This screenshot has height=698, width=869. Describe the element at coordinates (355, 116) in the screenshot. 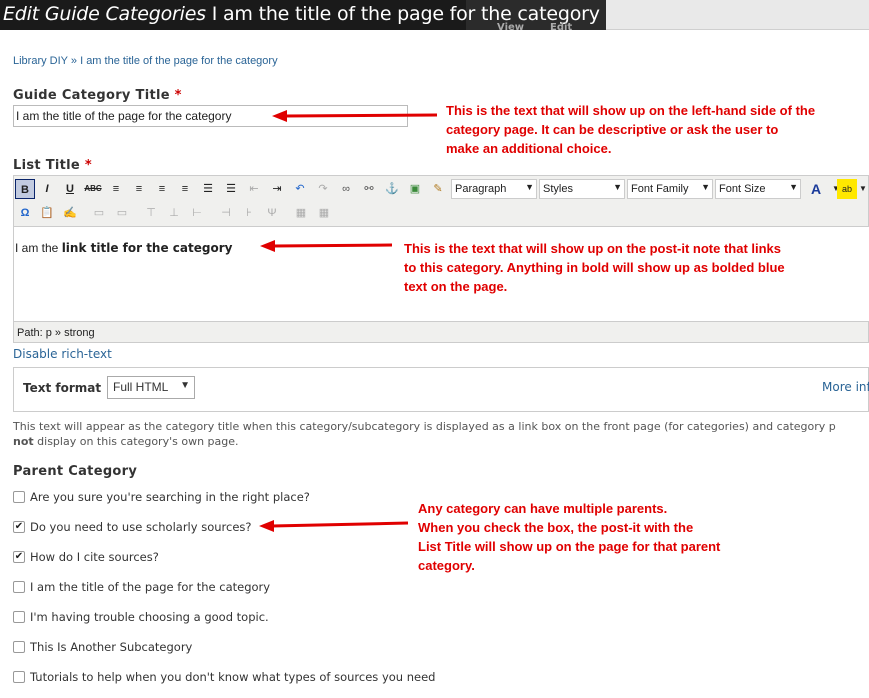

I see `arrow-title` at that location.